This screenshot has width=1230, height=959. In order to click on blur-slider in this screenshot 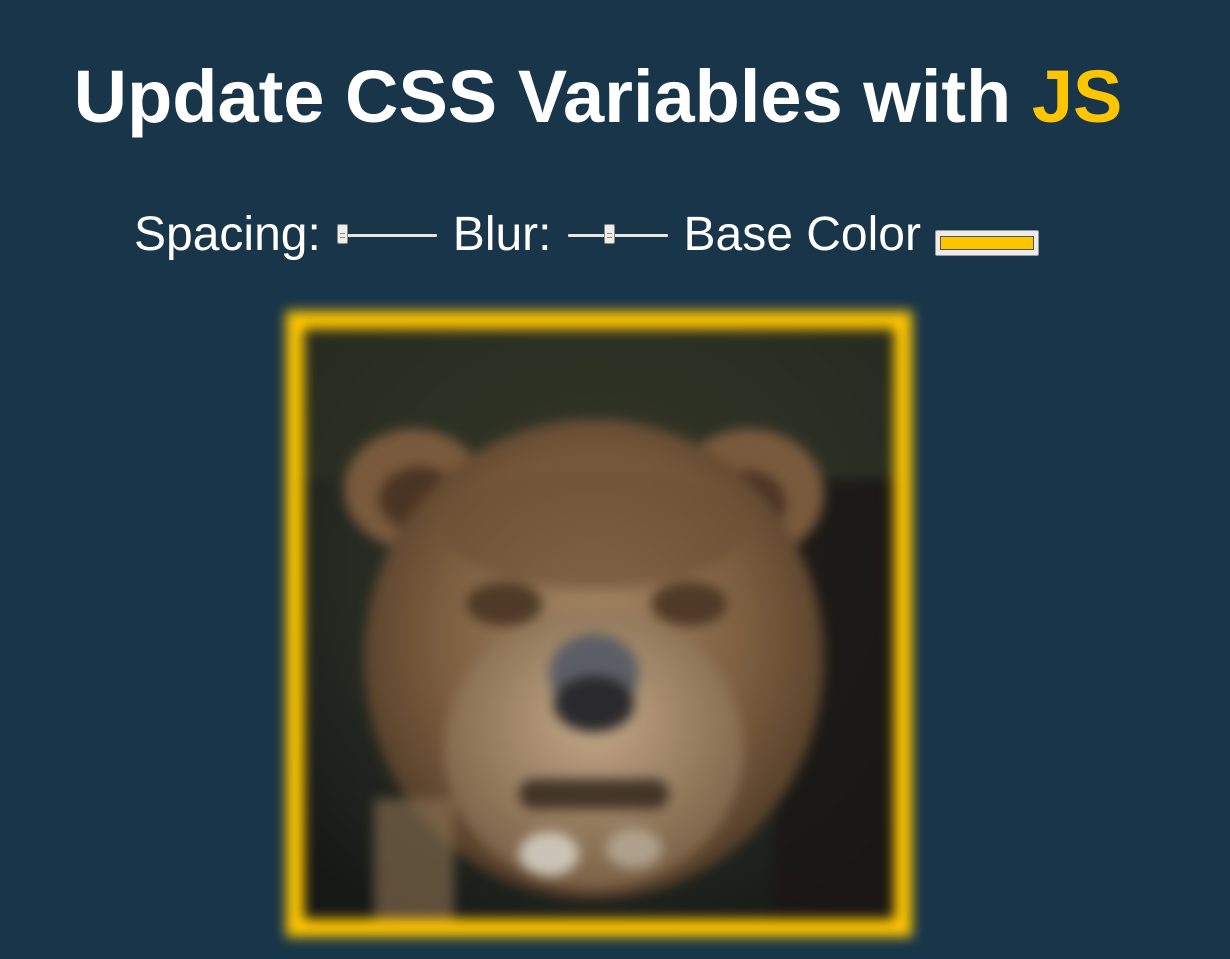, I will do `click(617, 235)`.